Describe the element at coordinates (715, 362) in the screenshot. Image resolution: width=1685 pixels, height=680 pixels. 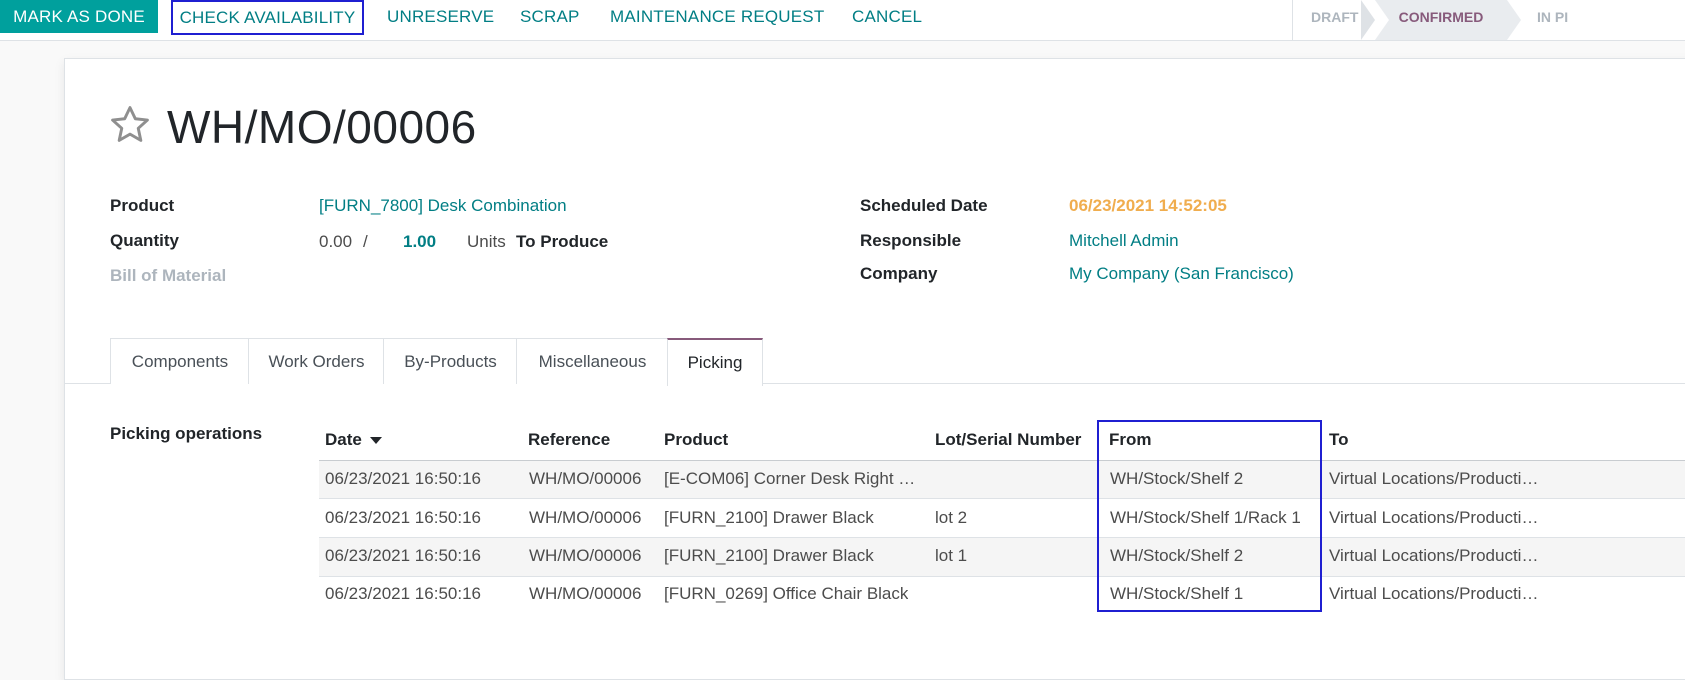
I see `tab-picking: Picking` at that location.